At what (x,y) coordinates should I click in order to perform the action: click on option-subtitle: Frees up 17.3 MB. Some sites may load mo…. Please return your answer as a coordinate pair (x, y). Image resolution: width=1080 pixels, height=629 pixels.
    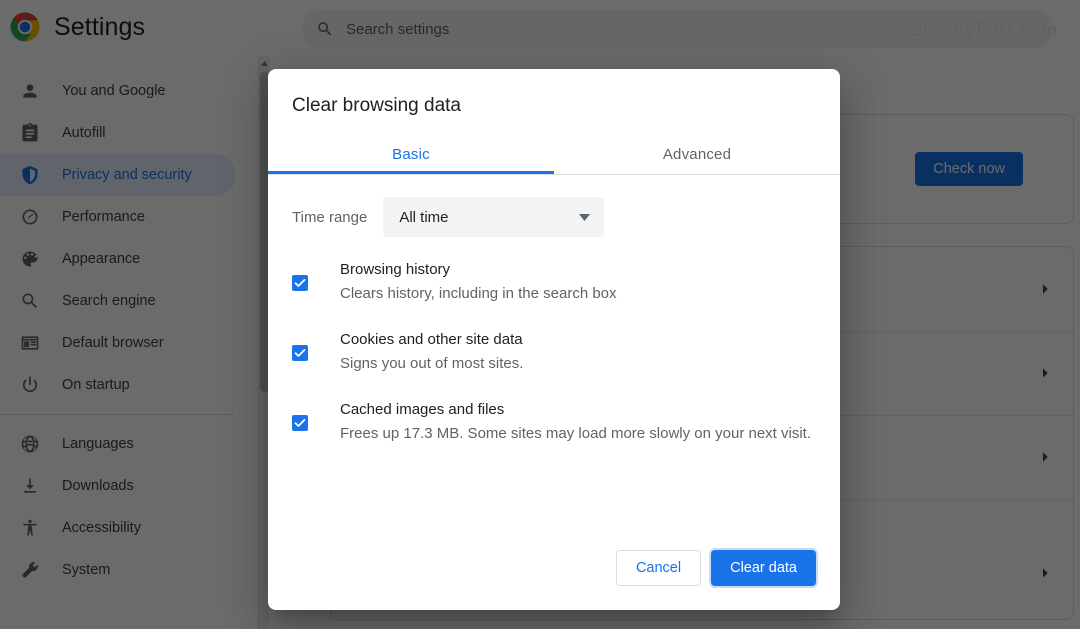
    Looking at the image, I should click on (576, 433).